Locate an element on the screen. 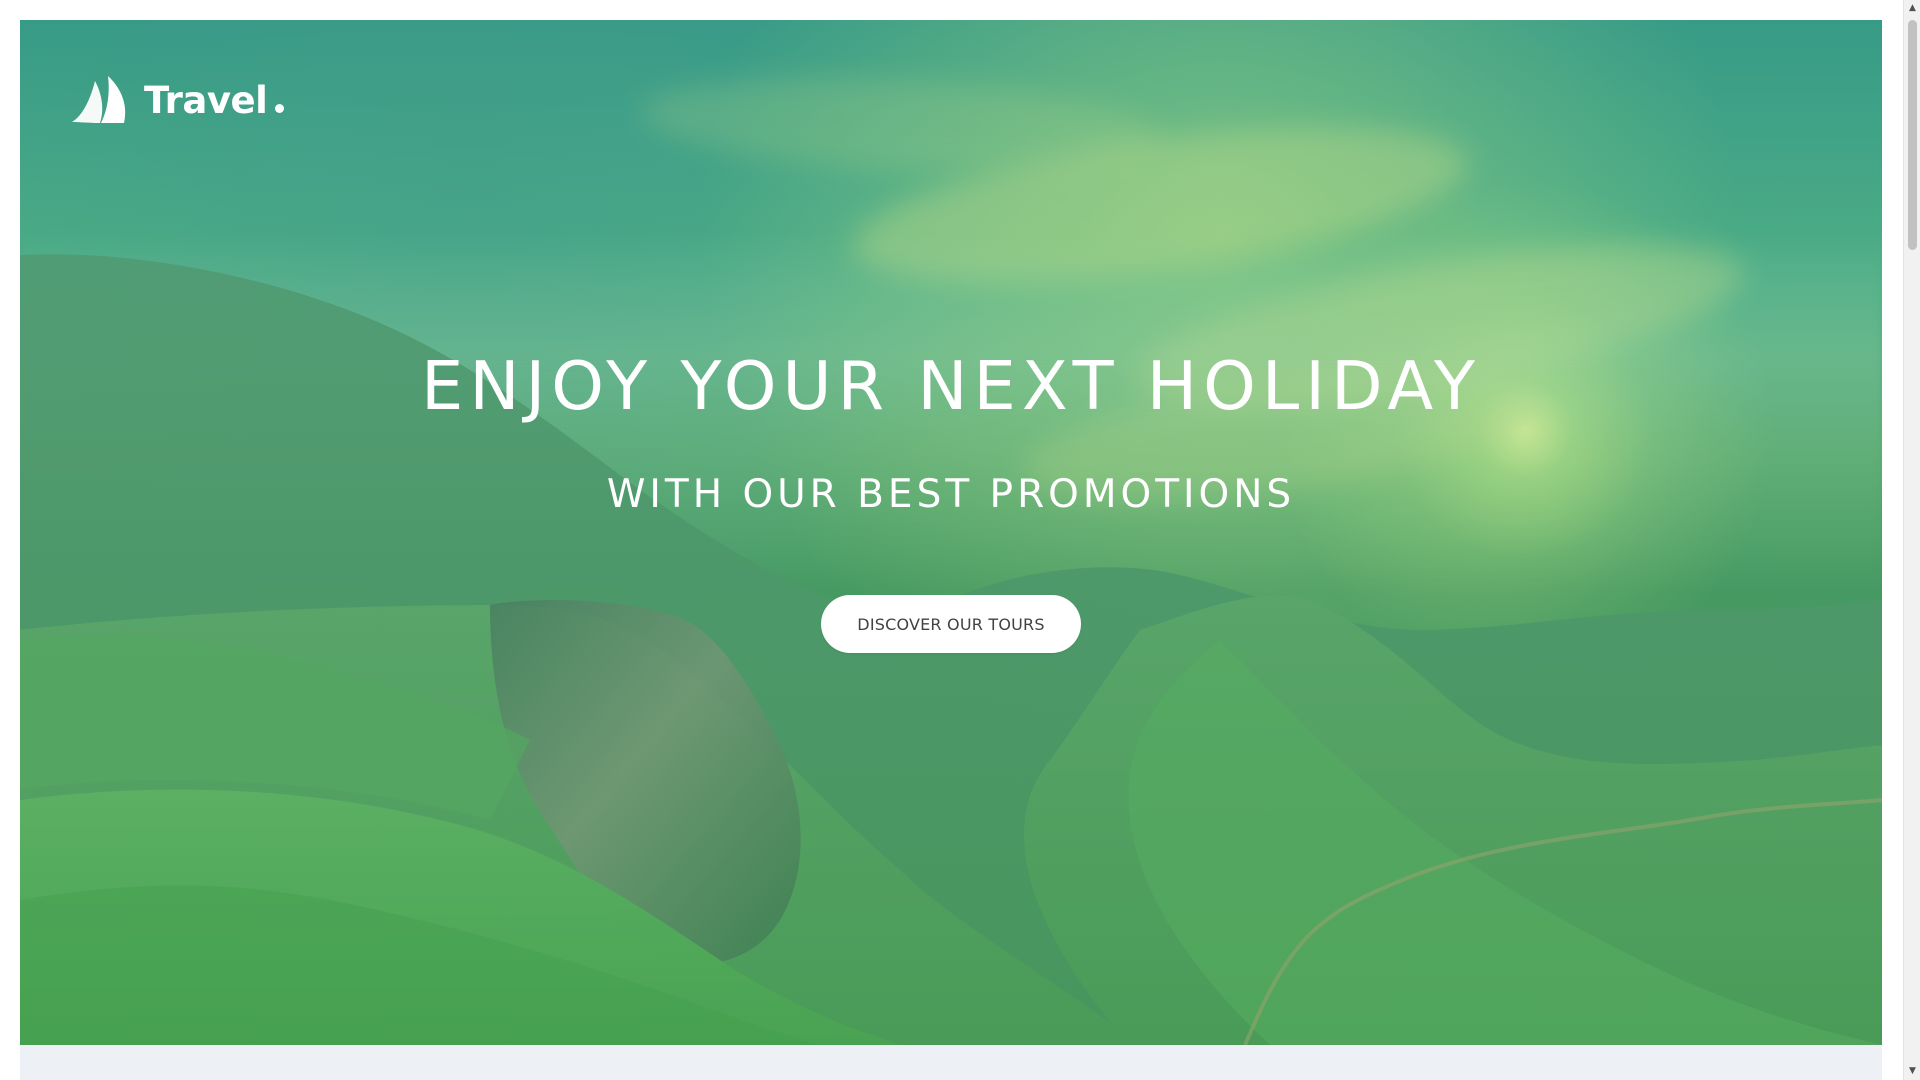 This screenshot has height=1080, width=1920. scrollbar-thumb is located at coordinates (1912, 135).